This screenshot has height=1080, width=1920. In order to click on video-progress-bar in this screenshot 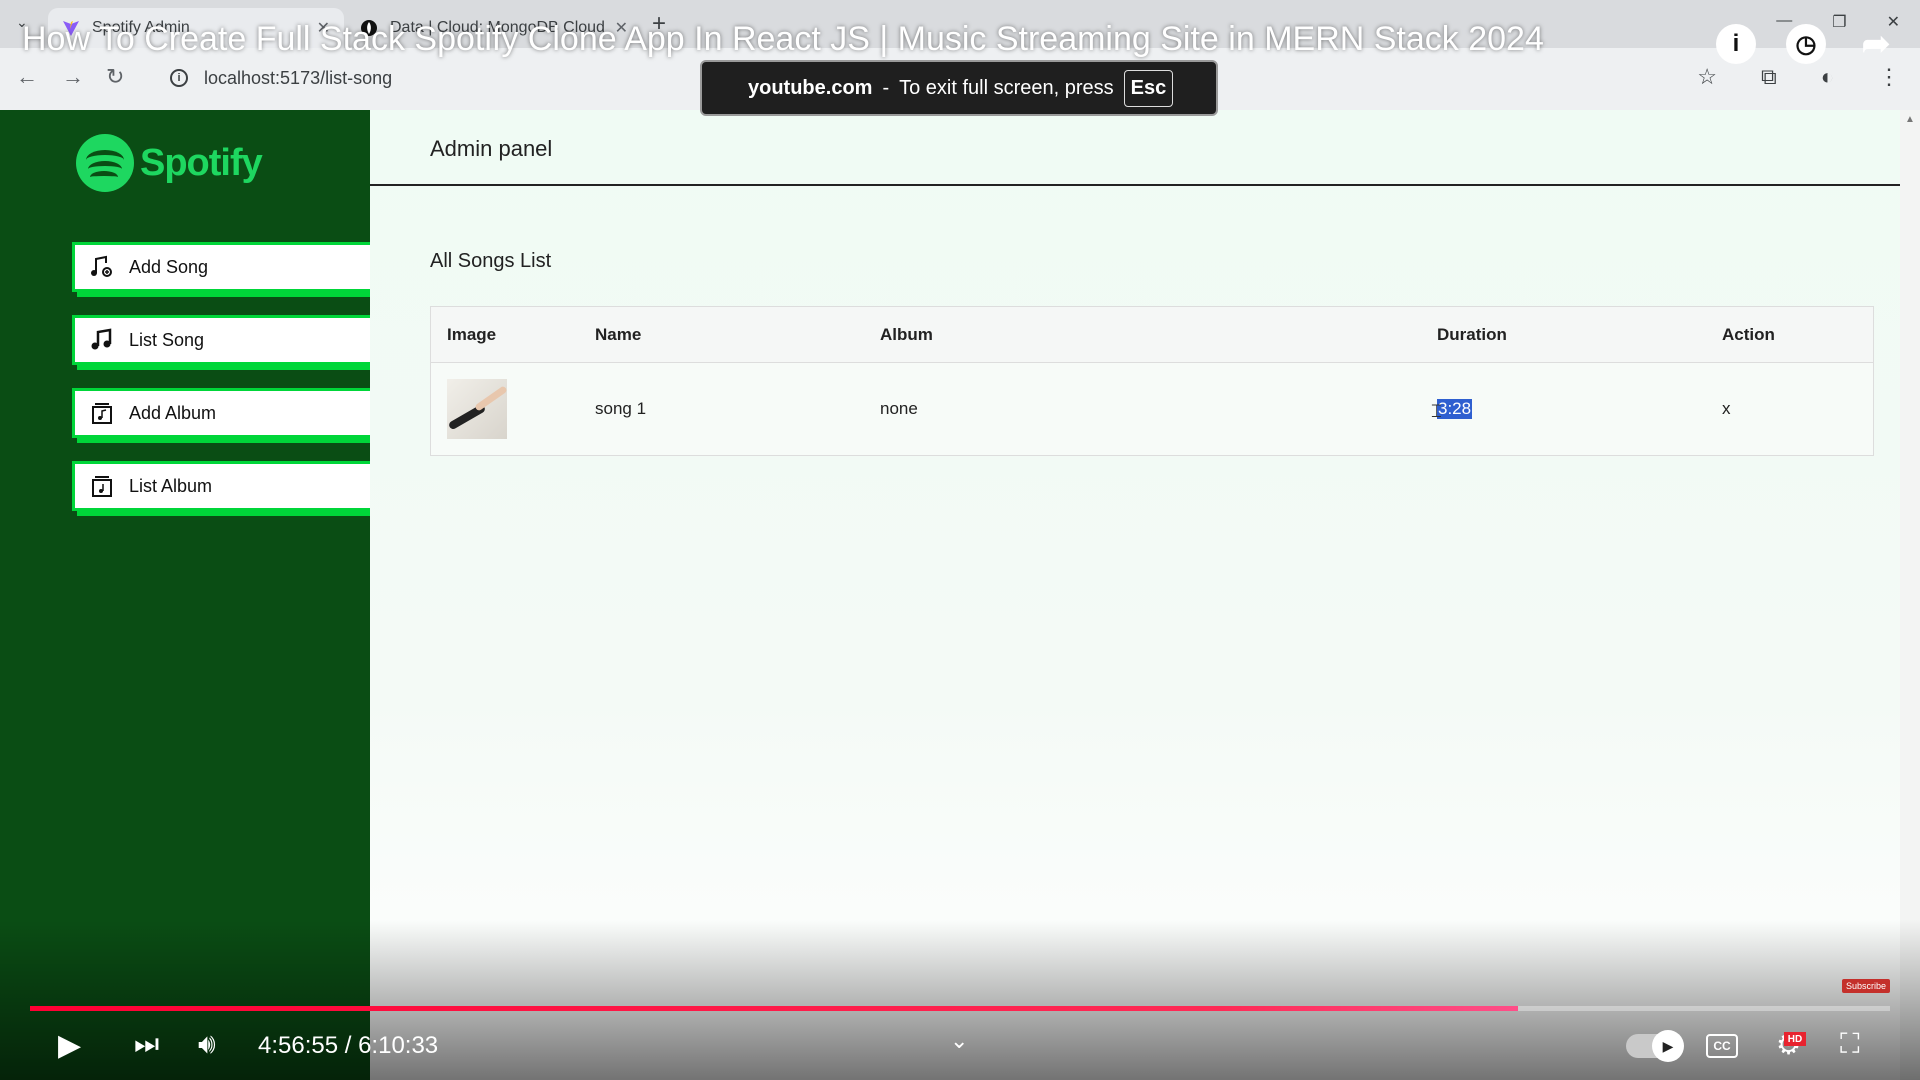, I will do `click(960, 1008)`.